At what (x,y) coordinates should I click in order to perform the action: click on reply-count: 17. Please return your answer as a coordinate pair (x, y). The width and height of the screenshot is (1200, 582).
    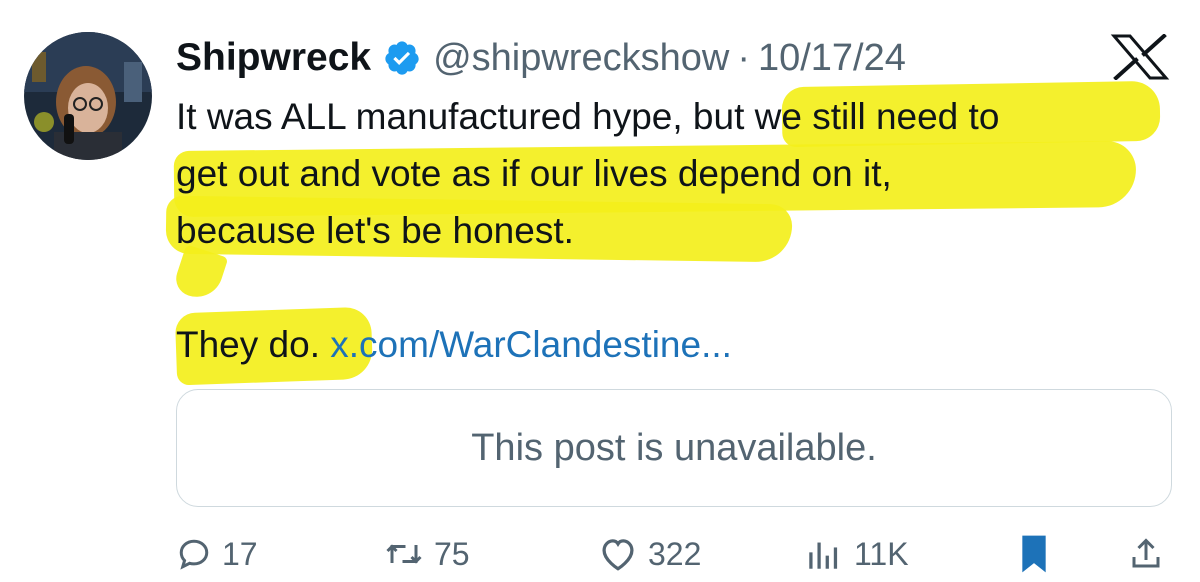
    Looking at the image, I should click on (240, 553).